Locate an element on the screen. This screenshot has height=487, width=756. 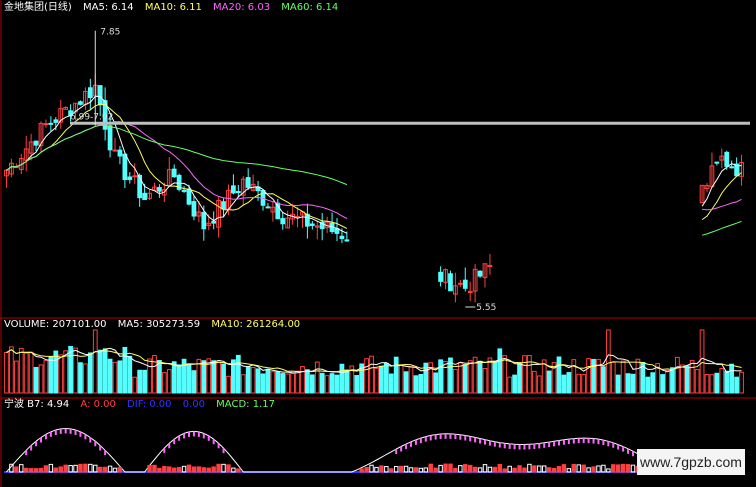
macd-dif-label: DIF: 0.00 is located at coordinates (149, 404).